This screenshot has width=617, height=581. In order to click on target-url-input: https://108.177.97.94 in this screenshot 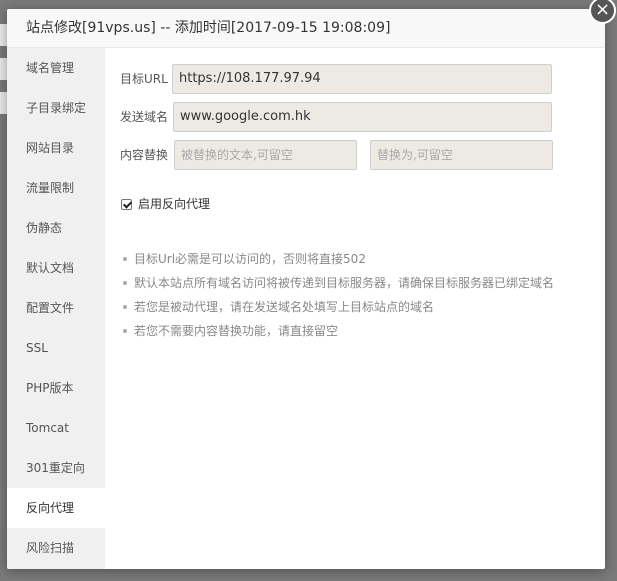, I will do `click(362, 79)`.